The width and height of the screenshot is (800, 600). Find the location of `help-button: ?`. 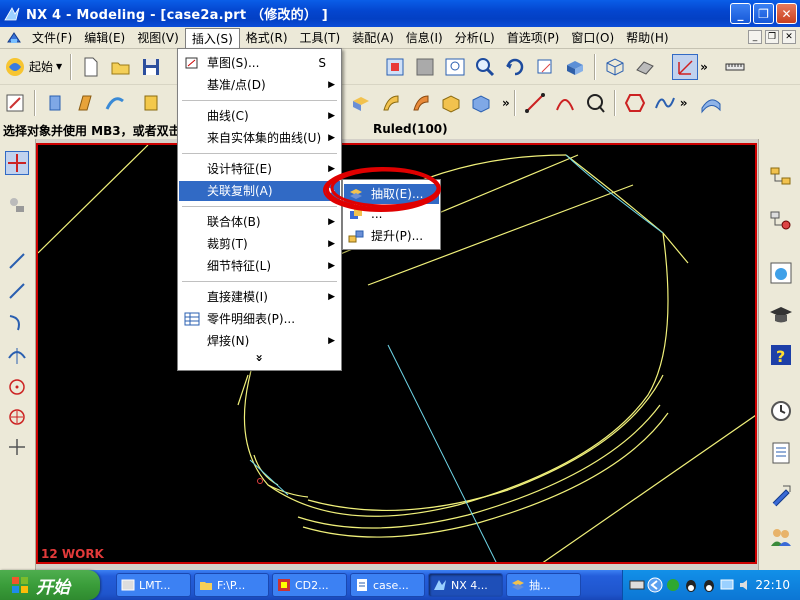

help-button: ? is located at coordinates (781, 355).